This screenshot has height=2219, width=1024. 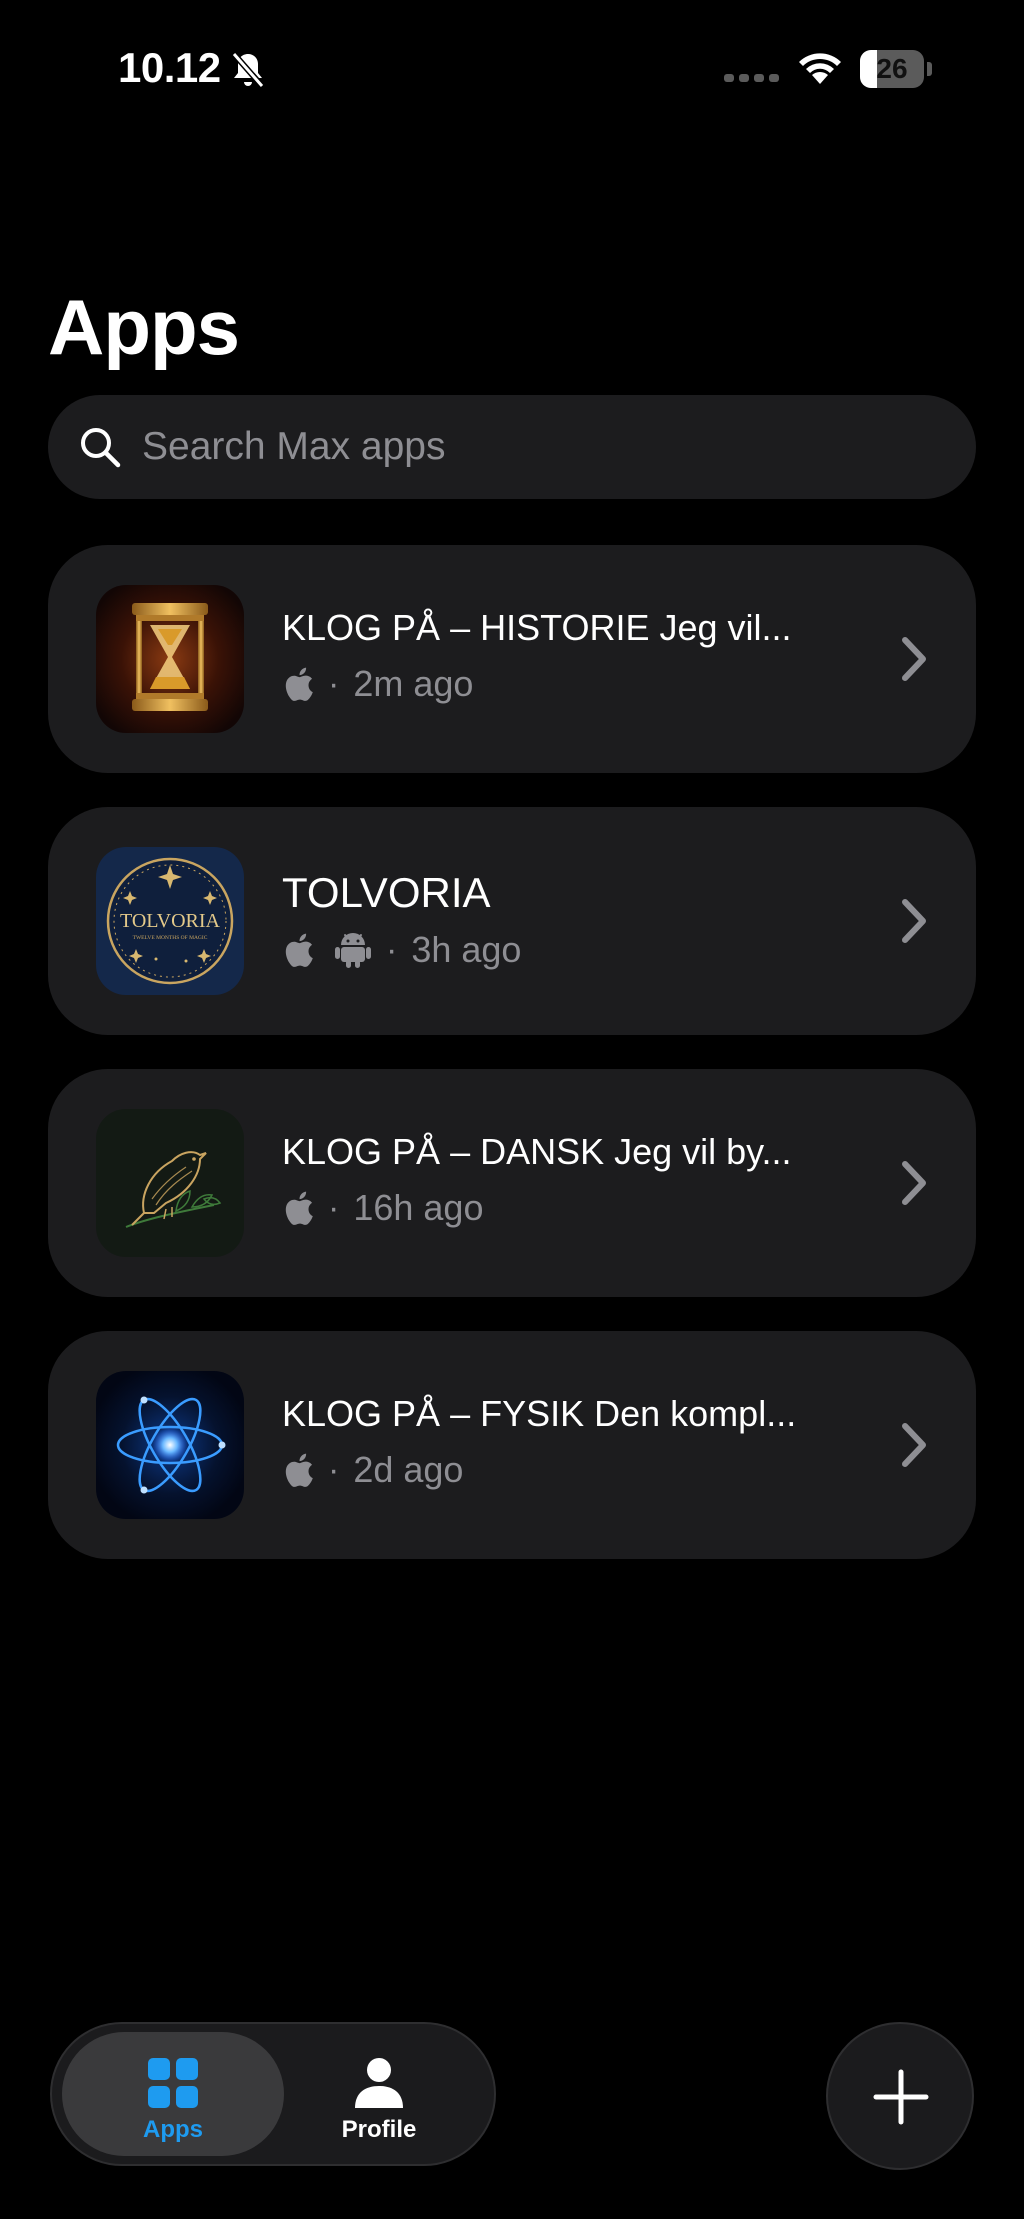 I want to click on cellular-signal-icon, so click(x=751, y=78).